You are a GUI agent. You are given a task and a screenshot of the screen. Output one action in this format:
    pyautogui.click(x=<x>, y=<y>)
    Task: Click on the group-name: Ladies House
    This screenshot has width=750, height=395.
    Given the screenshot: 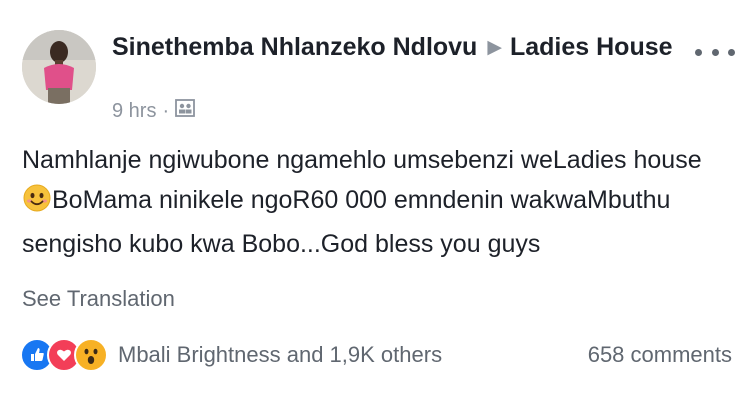 What is the action you would take?
    pyautogui.click(x=591, y=47)
    